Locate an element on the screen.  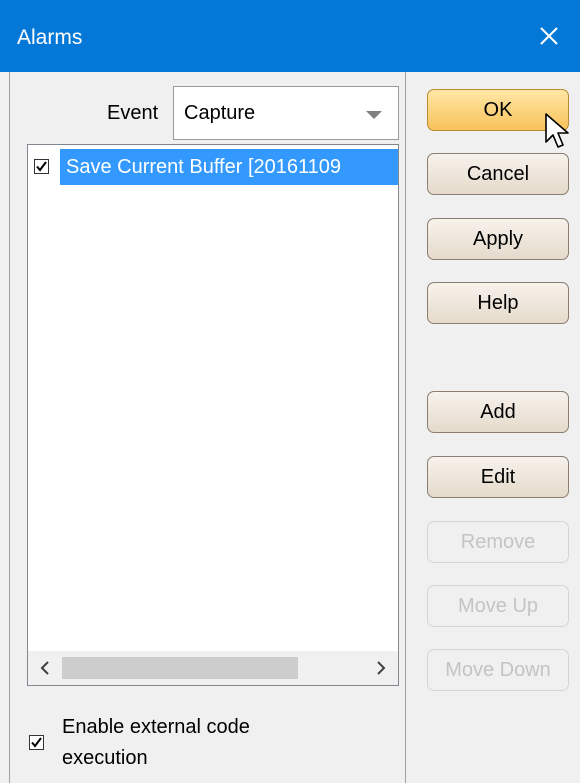
add-button: Add is located at coordinates (498, 412).